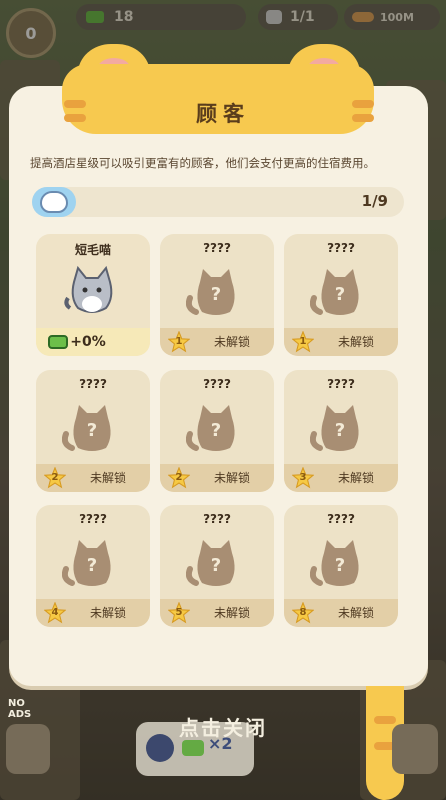 Image resolution: width=446 pixels, height=800 pixels. What do you see at coordinates (218, 202) in the screenshot?
I see `collection-progress: 1/9` at bounding box center [218, 202].